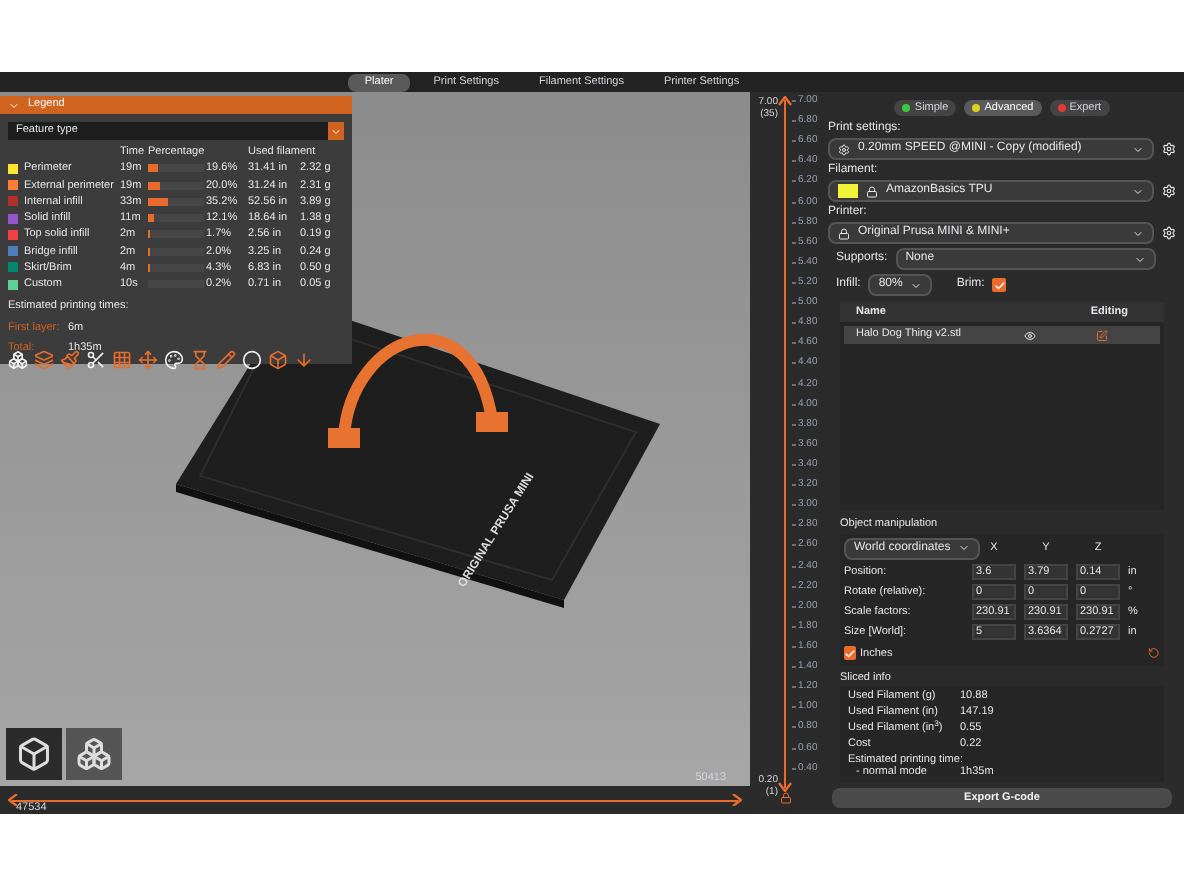 The width and height of the screenshot is (1184, 888). I want to click on horizontal-slider, so click(375, 800).